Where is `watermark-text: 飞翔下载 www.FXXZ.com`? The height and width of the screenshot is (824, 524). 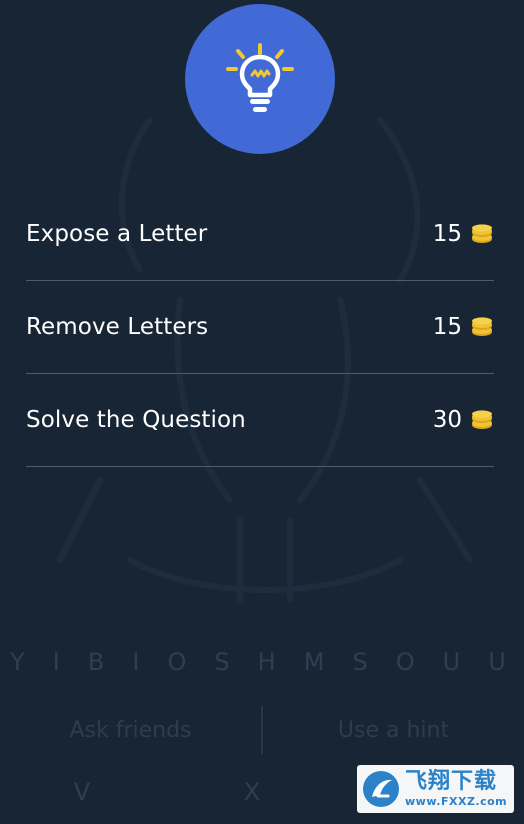 watermark-text: 飞翔下载 www.FXXZ.com is located at coordinates (456, 788).